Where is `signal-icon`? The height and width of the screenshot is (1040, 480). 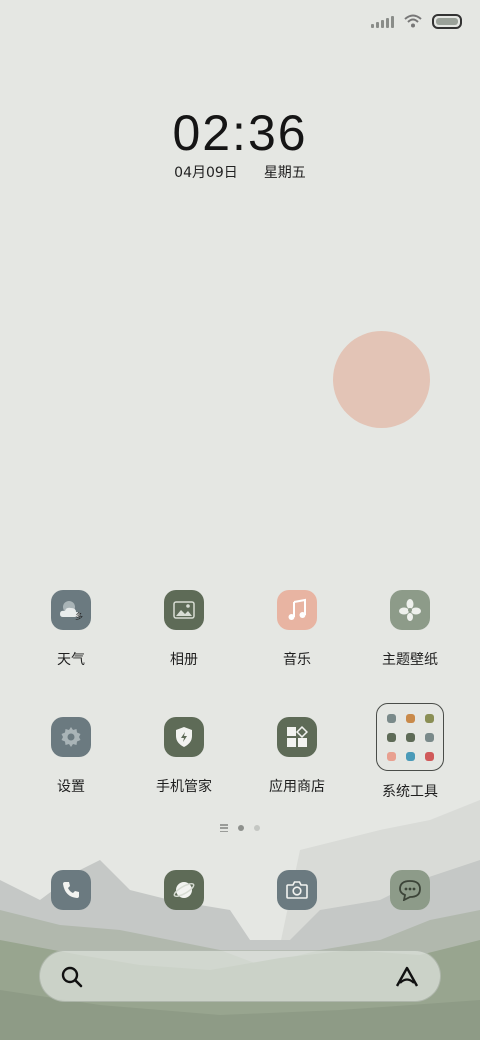 signal-icon is located at coordinates (382, 21).